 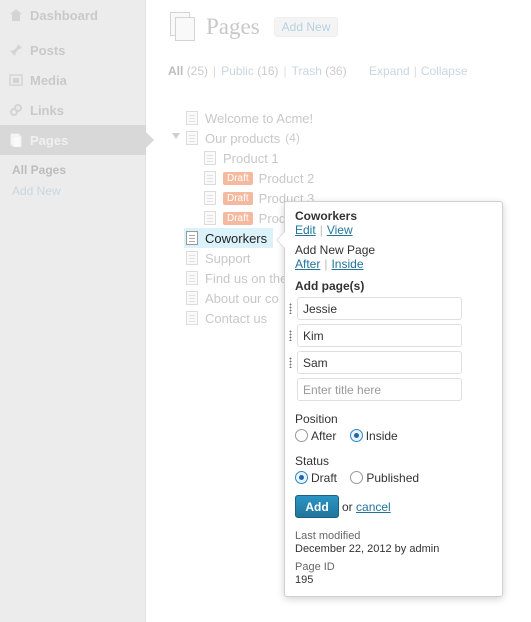 What do you see at coordinates (49, 140) in the screenshot?
I see `menu-label: Pages` at bounding box center [49, 140].